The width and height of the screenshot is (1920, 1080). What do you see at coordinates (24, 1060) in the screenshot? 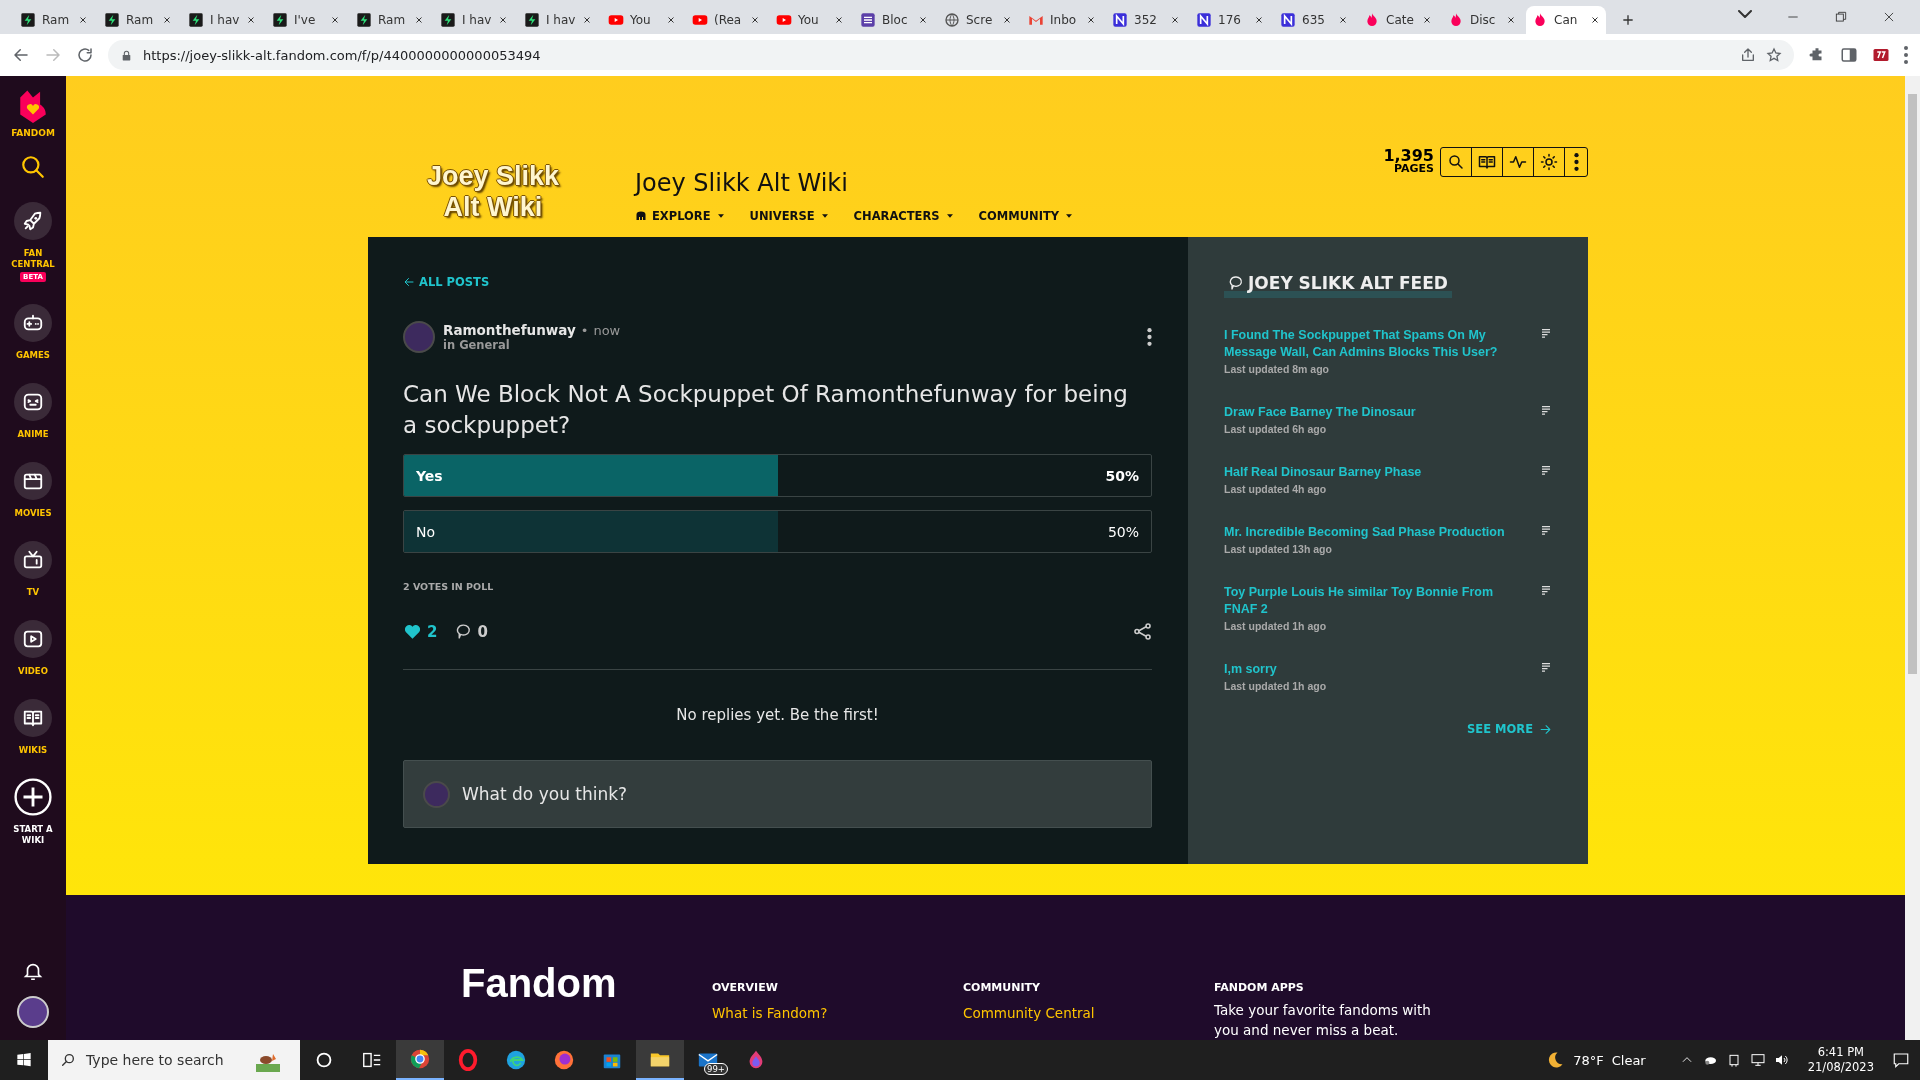
I see `windows-start-icon` at bounding box center [24, 1060].